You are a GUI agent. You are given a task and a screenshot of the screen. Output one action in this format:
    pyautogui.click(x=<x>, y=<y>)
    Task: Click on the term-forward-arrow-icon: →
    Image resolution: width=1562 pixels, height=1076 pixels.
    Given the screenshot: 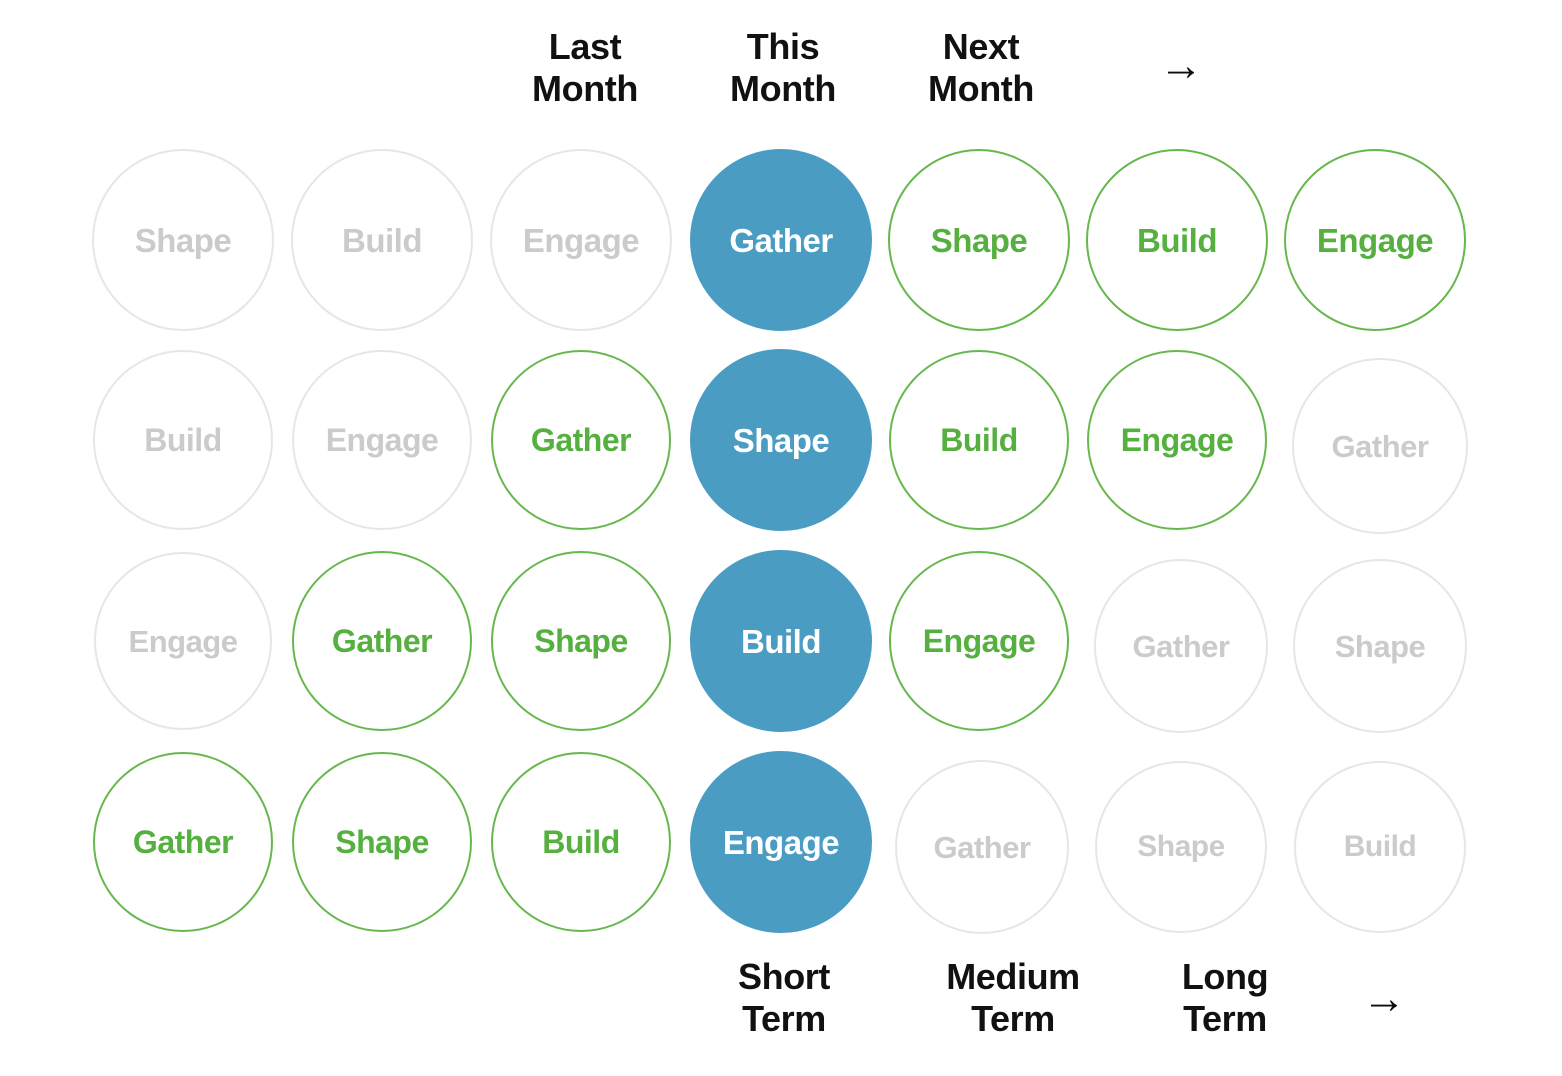 What is the action you would take?
    pyautogui.click(x=1384, y=998)
    